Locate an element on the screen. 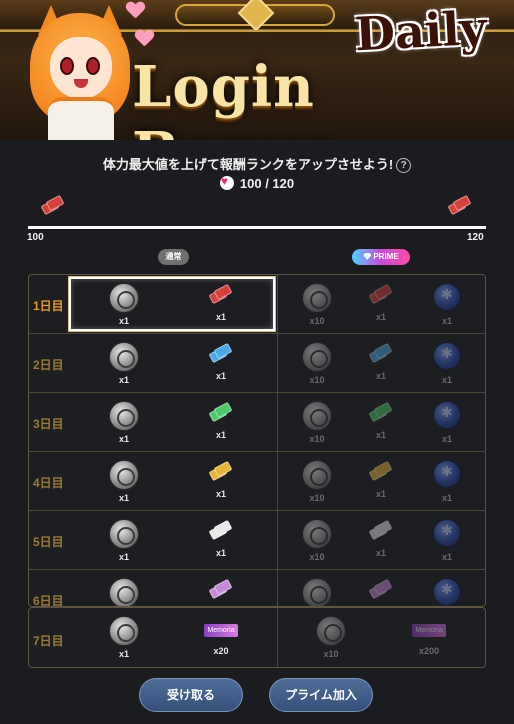 This screenshot has width=514, height=724. current-day-highlight is located at coordinates (172, 304).